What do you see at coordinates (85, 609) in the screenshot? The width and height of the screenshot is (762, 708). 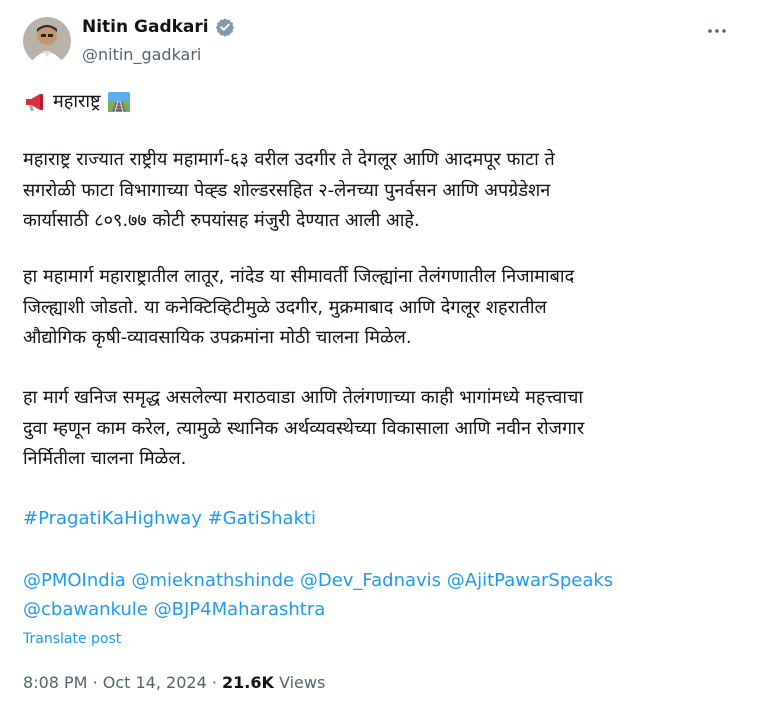 I see `mention-link: @cbawankule` at bounding box center [85, 609].